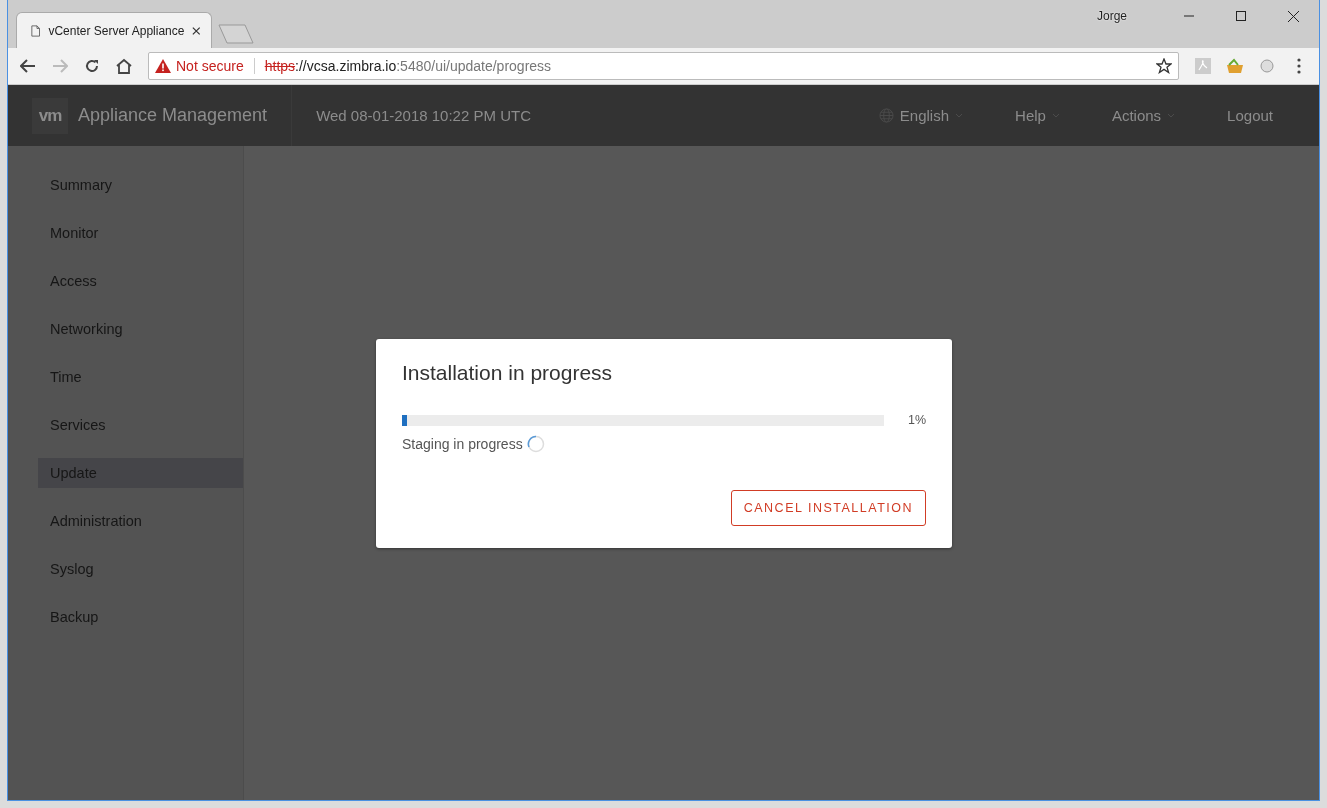  Describe the element at coordinates (140, 233) in the screenshot. I see `sidebar-item: Monitor` at that location.